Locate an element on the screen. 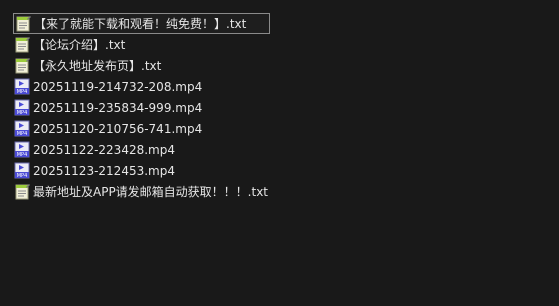  file-item: MP4 20251120-210756-741.mp4 is located at coordinates (141, 128).